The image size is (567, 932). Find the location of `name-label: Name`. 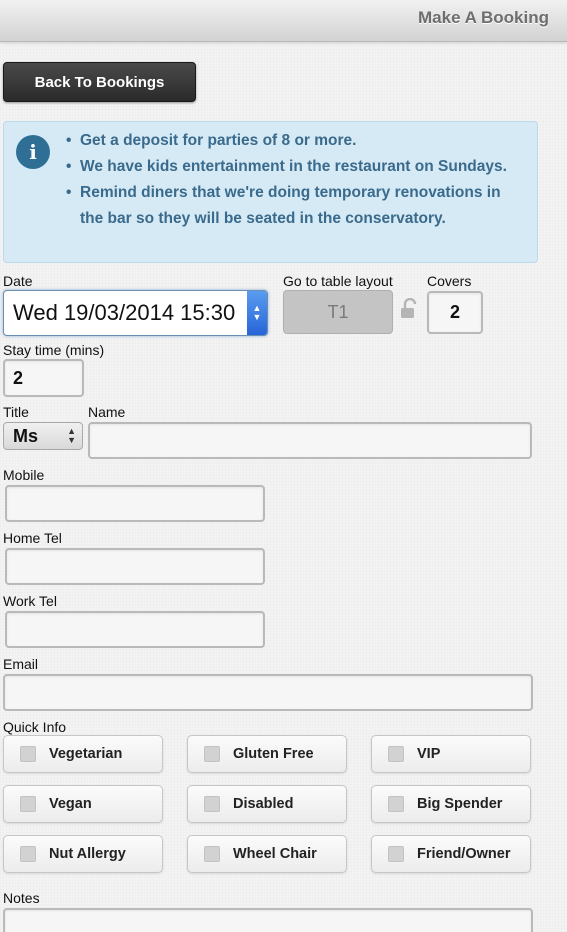

name-label: Name is located at coordinates (107, 412).